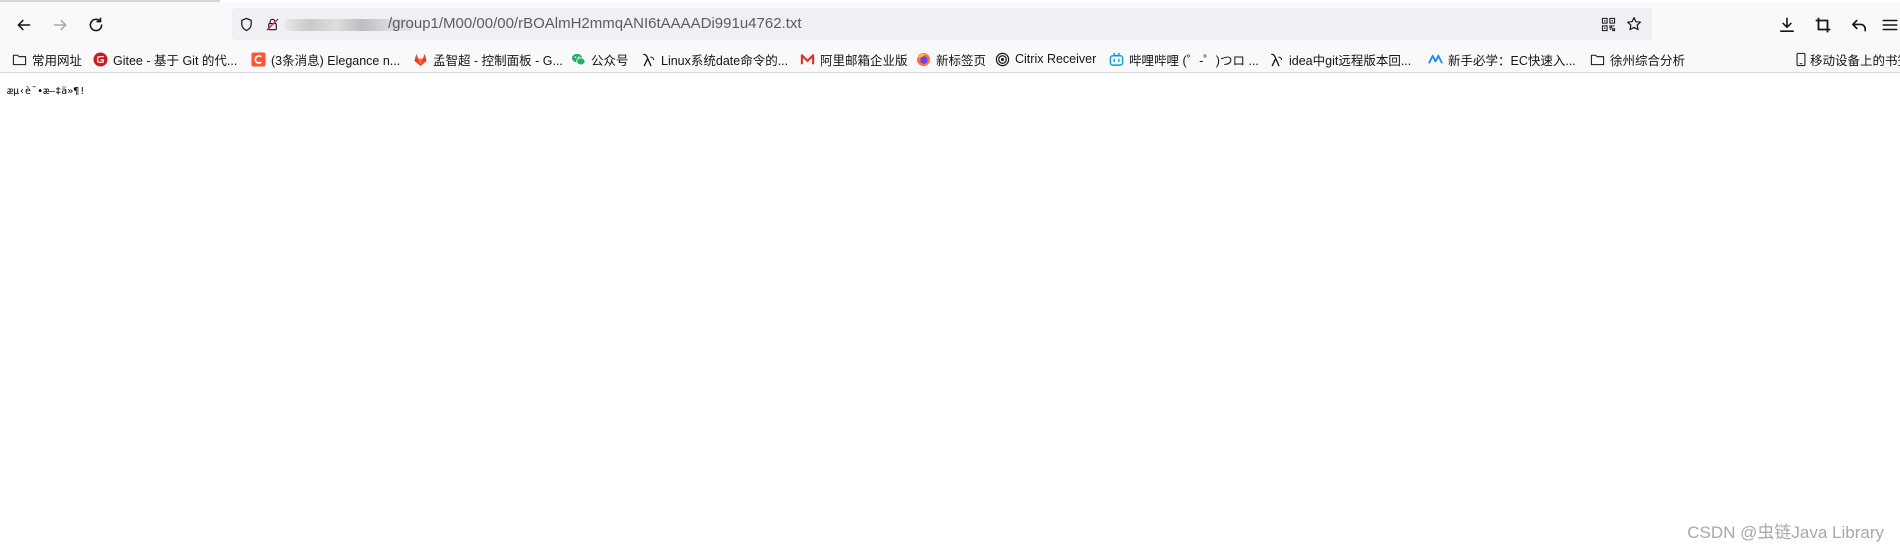  What do you see at coordinates (47, 59) in the screenshot?
I see `bookmark-common-sites: 常用网址` at bounding box center [47, 59].